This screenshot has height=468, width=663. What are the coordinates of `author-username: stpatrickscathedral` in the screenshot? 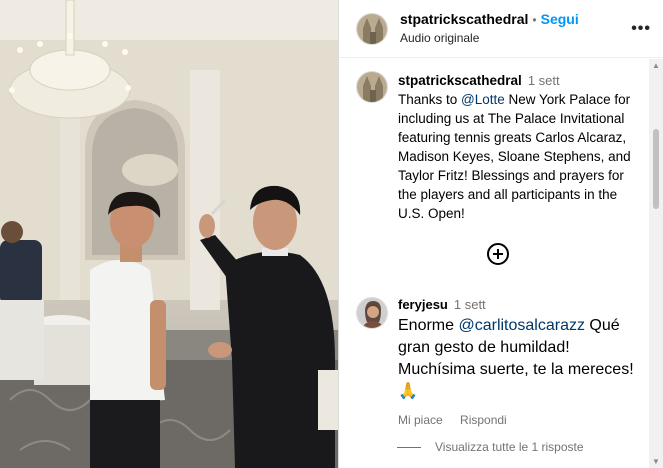 It's located at (464, 19).